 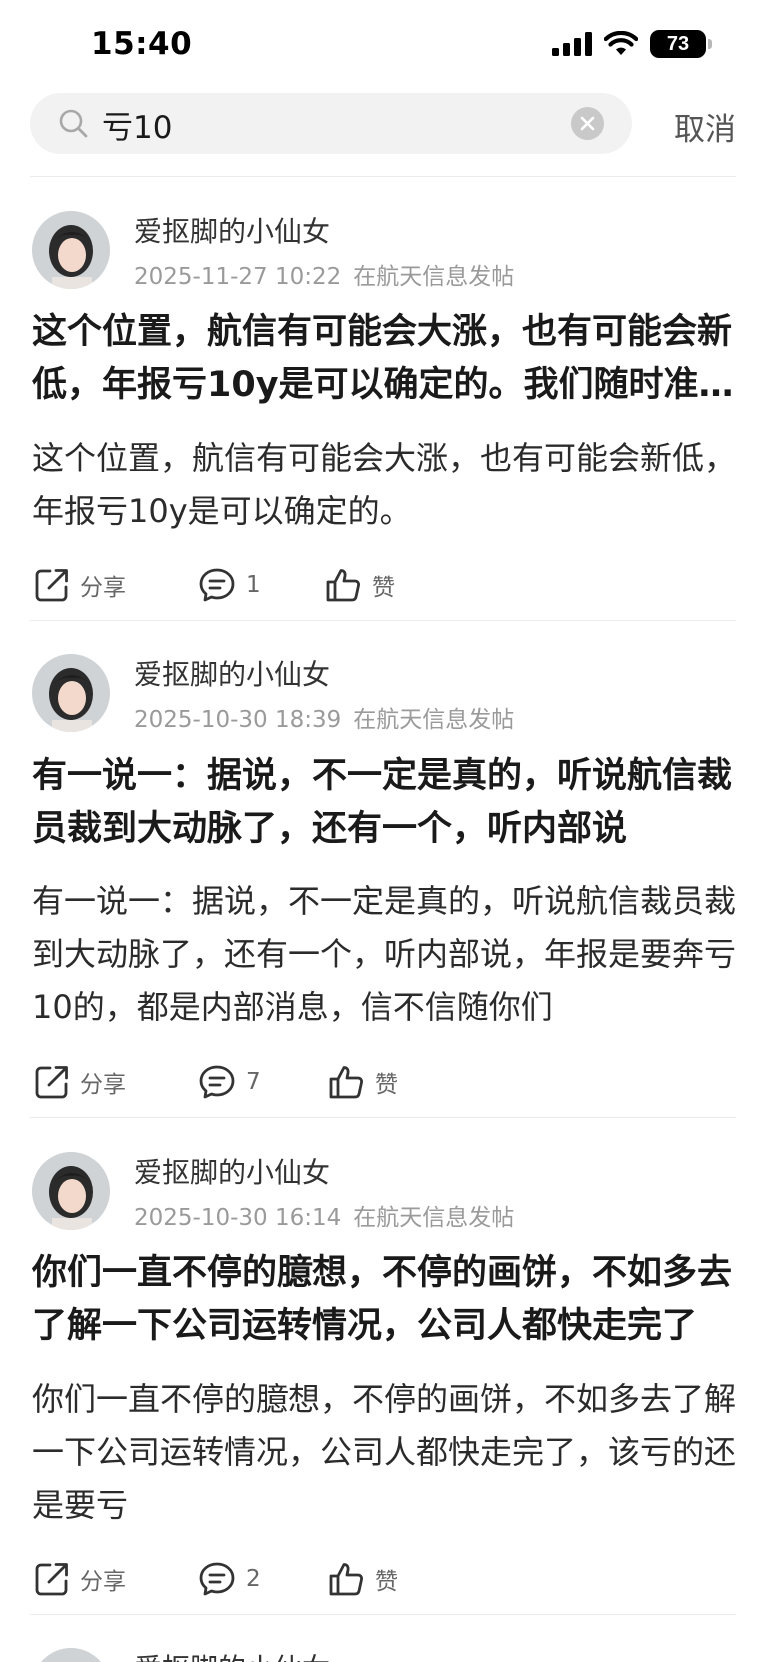 I want to click on post-actions: 分享 7 赞, so click(x=382, y=1082).